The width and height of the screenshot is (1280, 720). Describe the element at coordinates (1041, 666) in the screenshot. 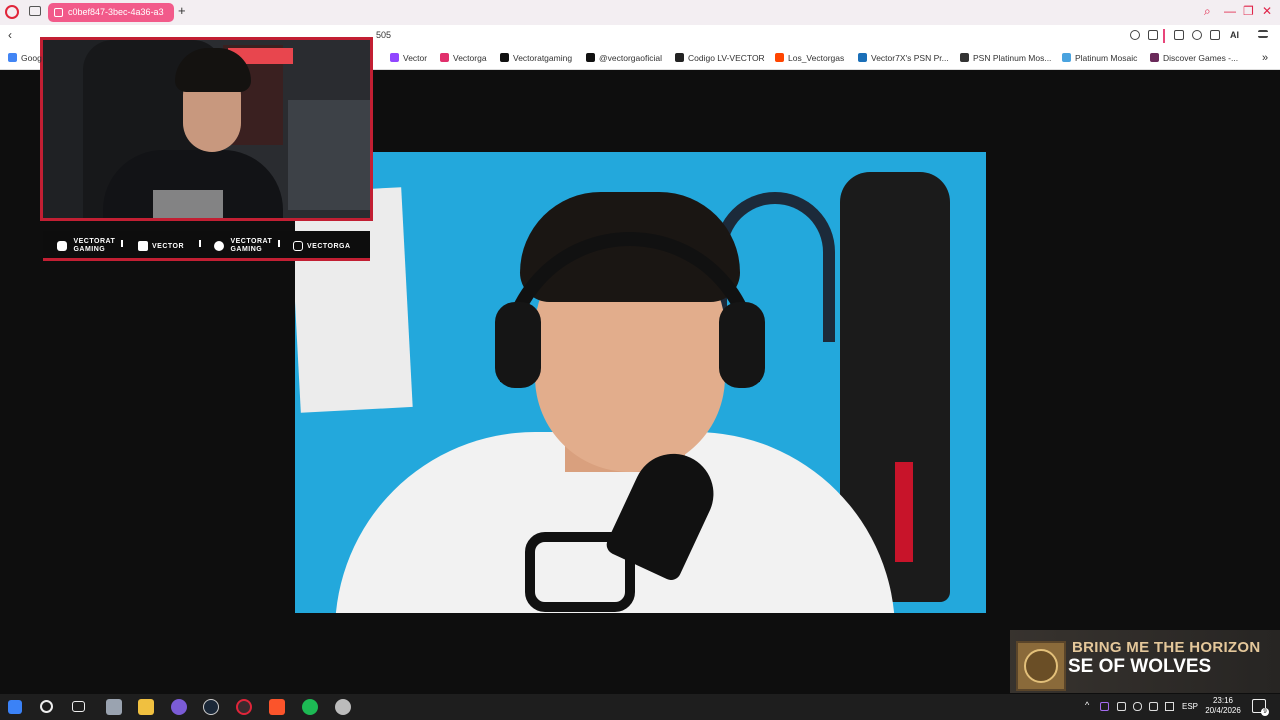

I see `album-art-emblem` at that location.